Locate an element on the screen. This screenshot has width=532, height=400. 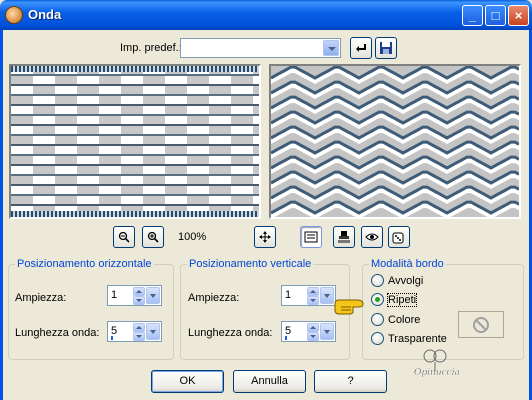
zoom-out-button is located at coordinates (124, 237).